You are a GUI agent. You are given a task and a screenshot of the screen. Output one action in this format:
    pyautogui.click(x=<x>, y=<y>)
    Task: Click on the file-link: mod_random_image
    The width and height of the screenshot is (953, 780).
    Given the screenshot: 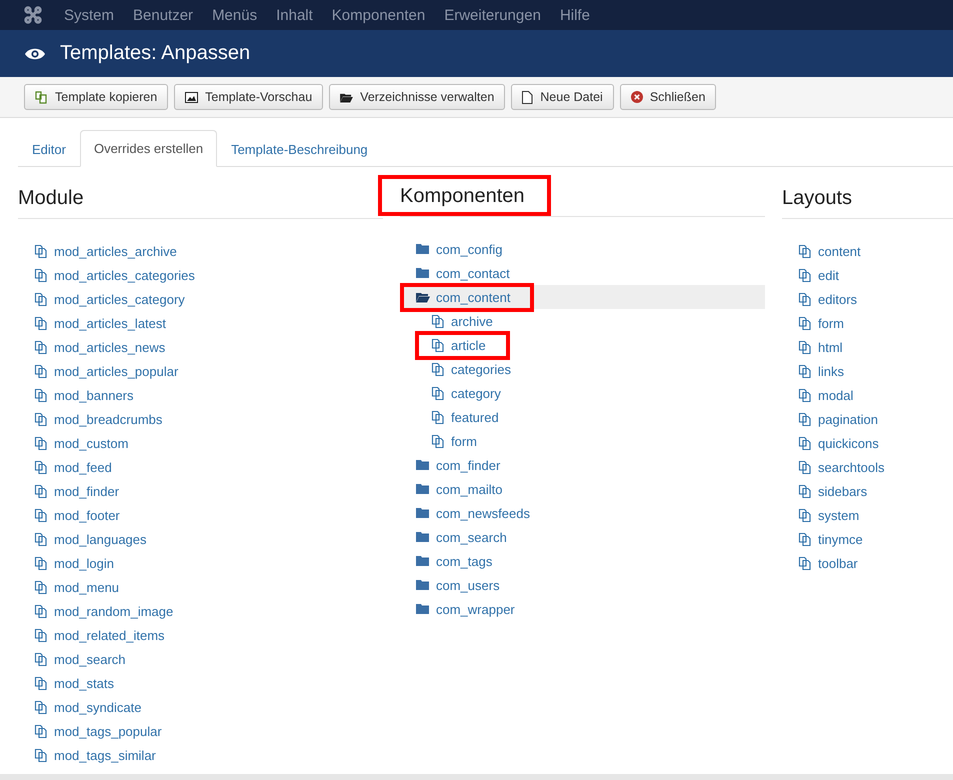 What is the action you would take?
    pyautogui.click(x=114, y=611)
    